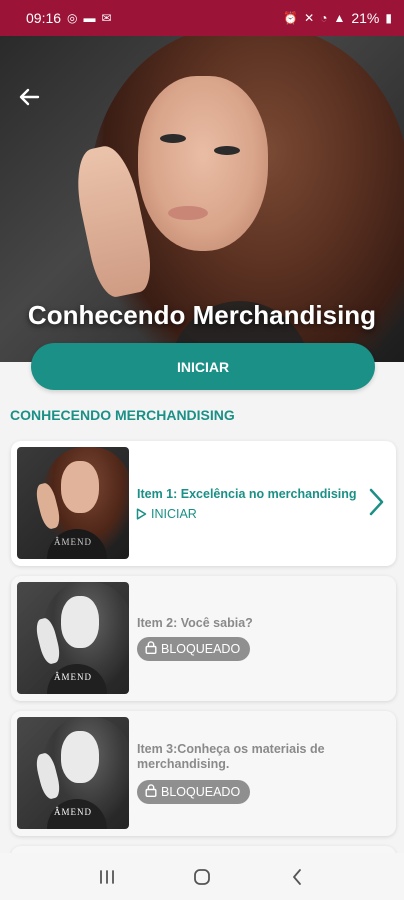 The image size is (404, 900). What do you see at coordinates (29, 99) in the screenshot?
I see `back-arrow-icon` at bounding box center [29, 99].